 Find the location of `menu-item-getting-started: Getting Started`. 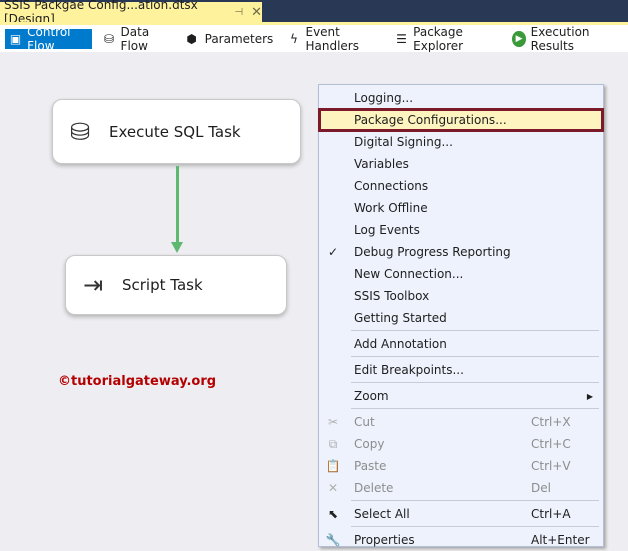

menu-item-getting-started: Getting Started is located at coordinates (461, 318).